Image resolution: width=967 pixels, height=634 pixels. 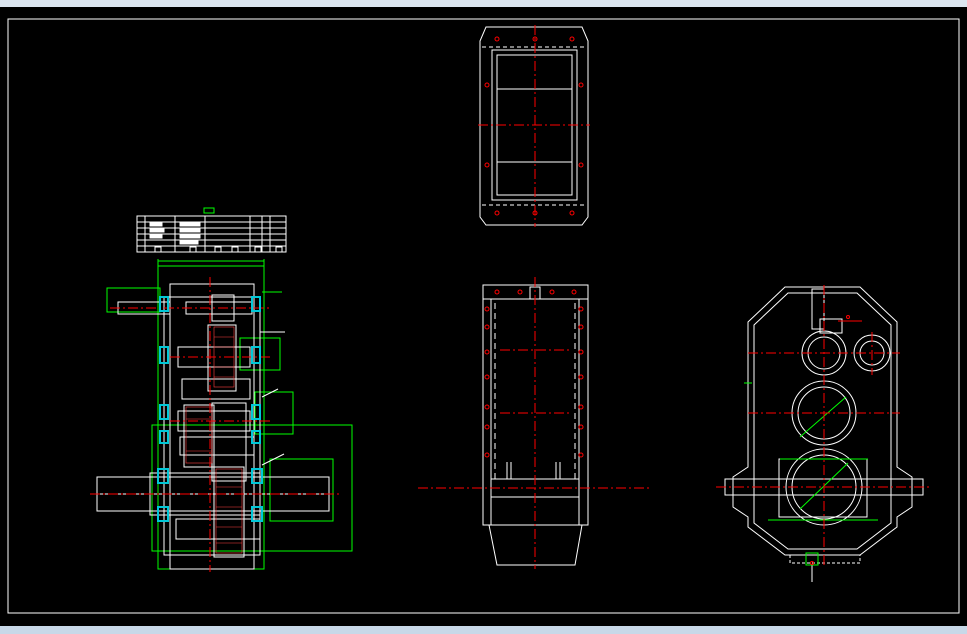 I want to click on housing-top-view, so click(x=534, y=126).